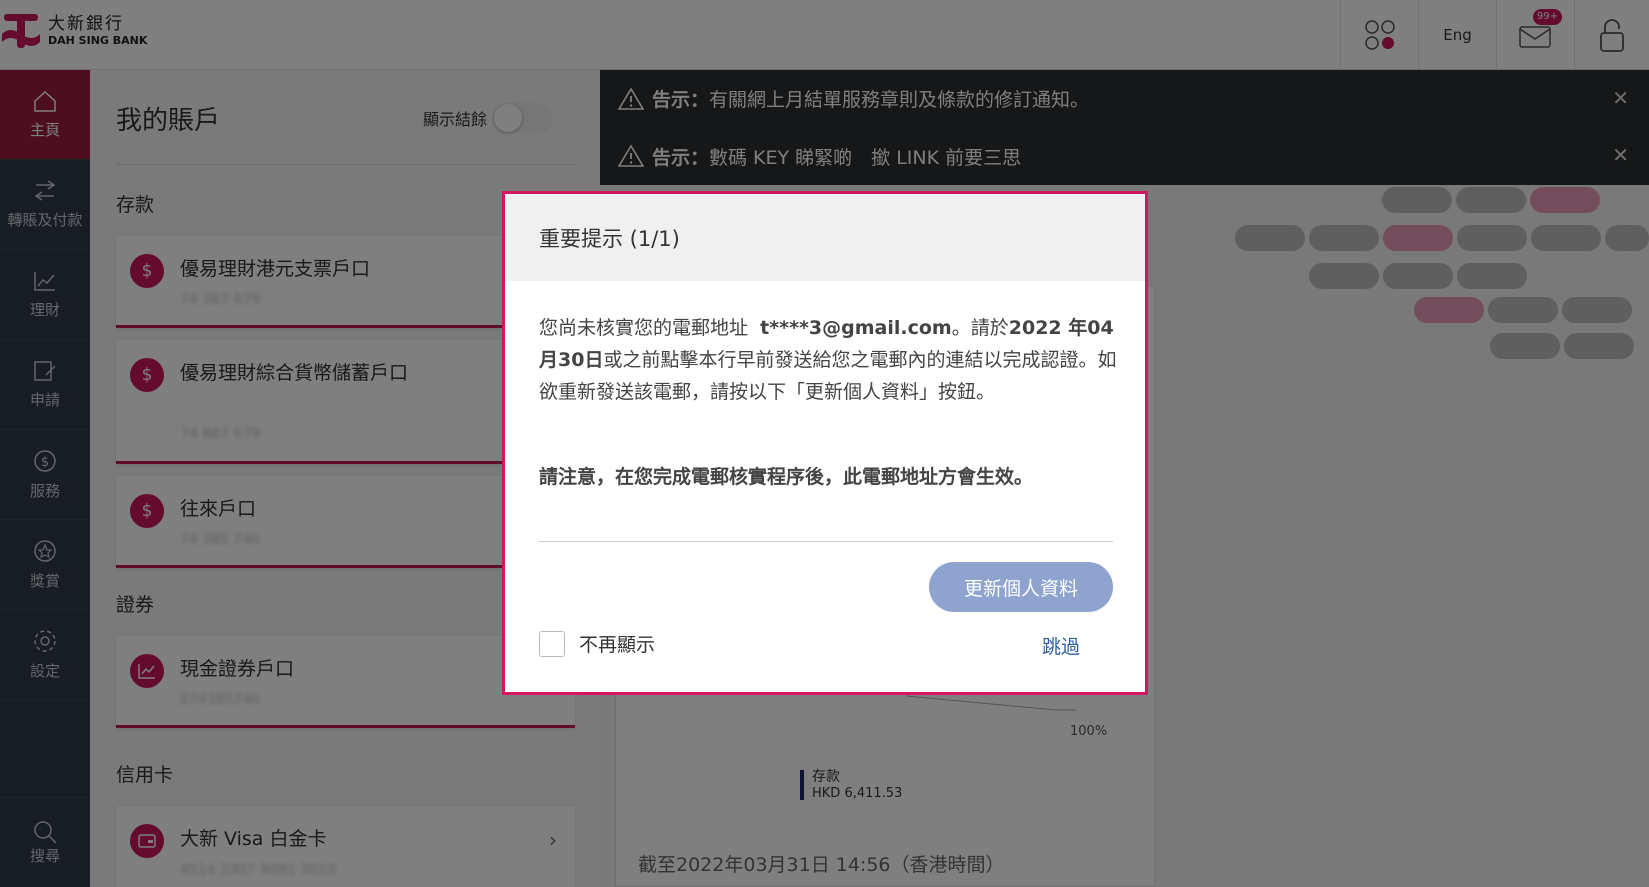 Image resolution: width=1649 pixels, height=887 pixels. Describe the element at coordinates (1021, 587) in the screenshot. I see `update-profile-button: 更新個人資料` at that location.